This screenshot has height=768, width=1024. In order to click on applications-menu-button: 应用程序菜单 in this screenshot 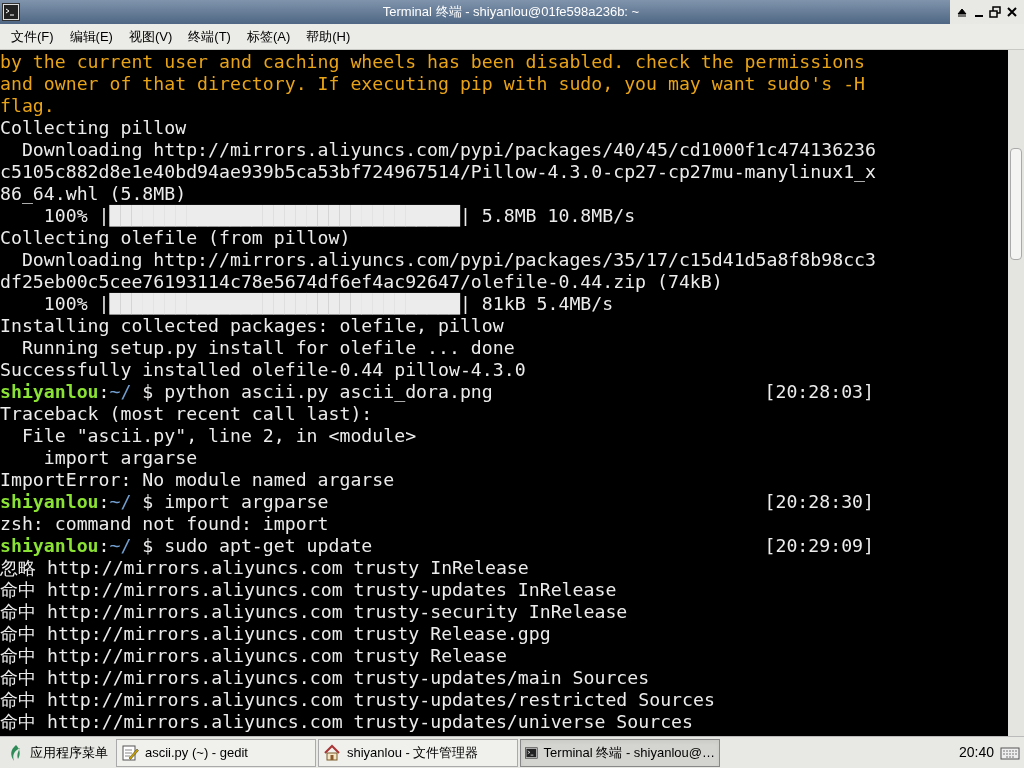, I will do `click(58, 752)`.